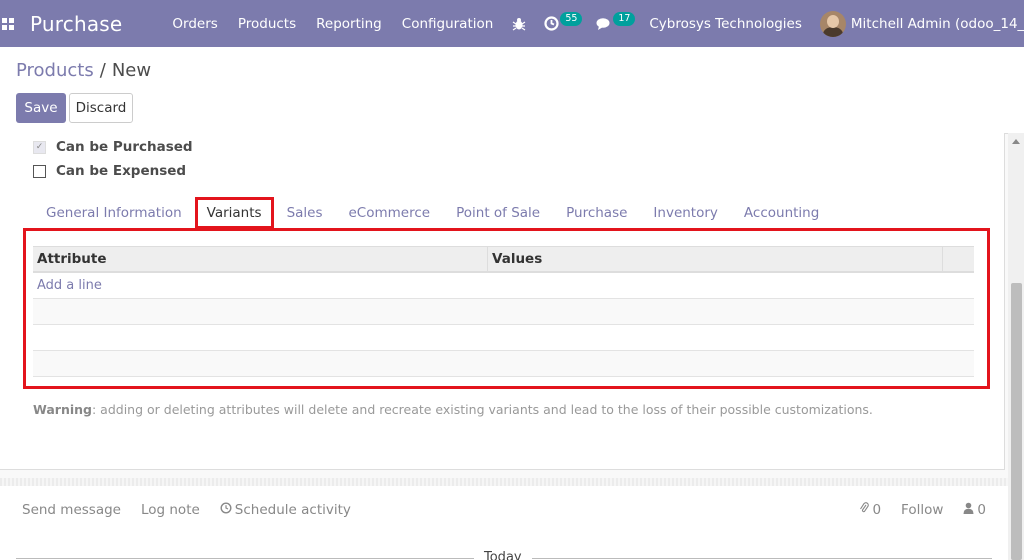 The width and height of the screenshot is (1024, 560). I want to click on tab-sales: Sales, so click(305, 213).